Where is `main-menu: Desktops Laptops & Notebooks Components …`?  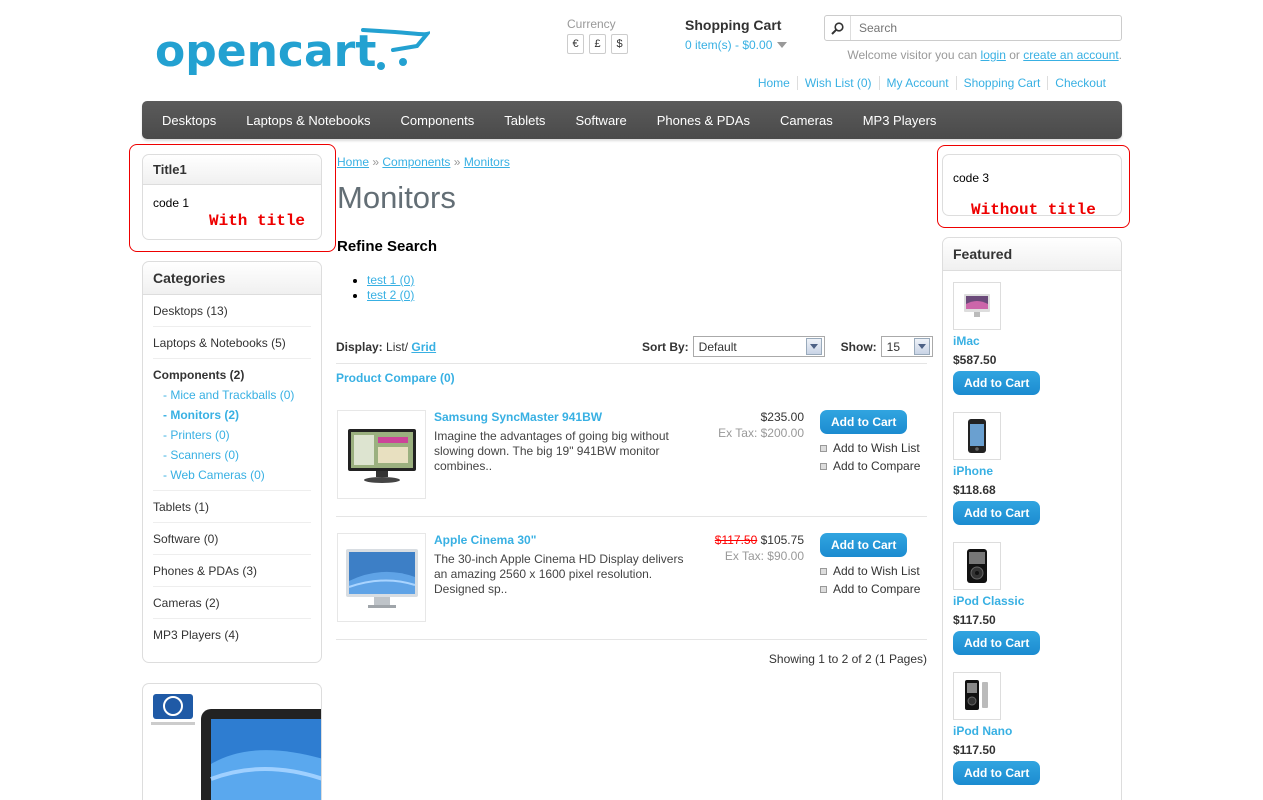
main-menu: Desktops Laptops & Notebooks Components … is located at coordinates (632, 120).